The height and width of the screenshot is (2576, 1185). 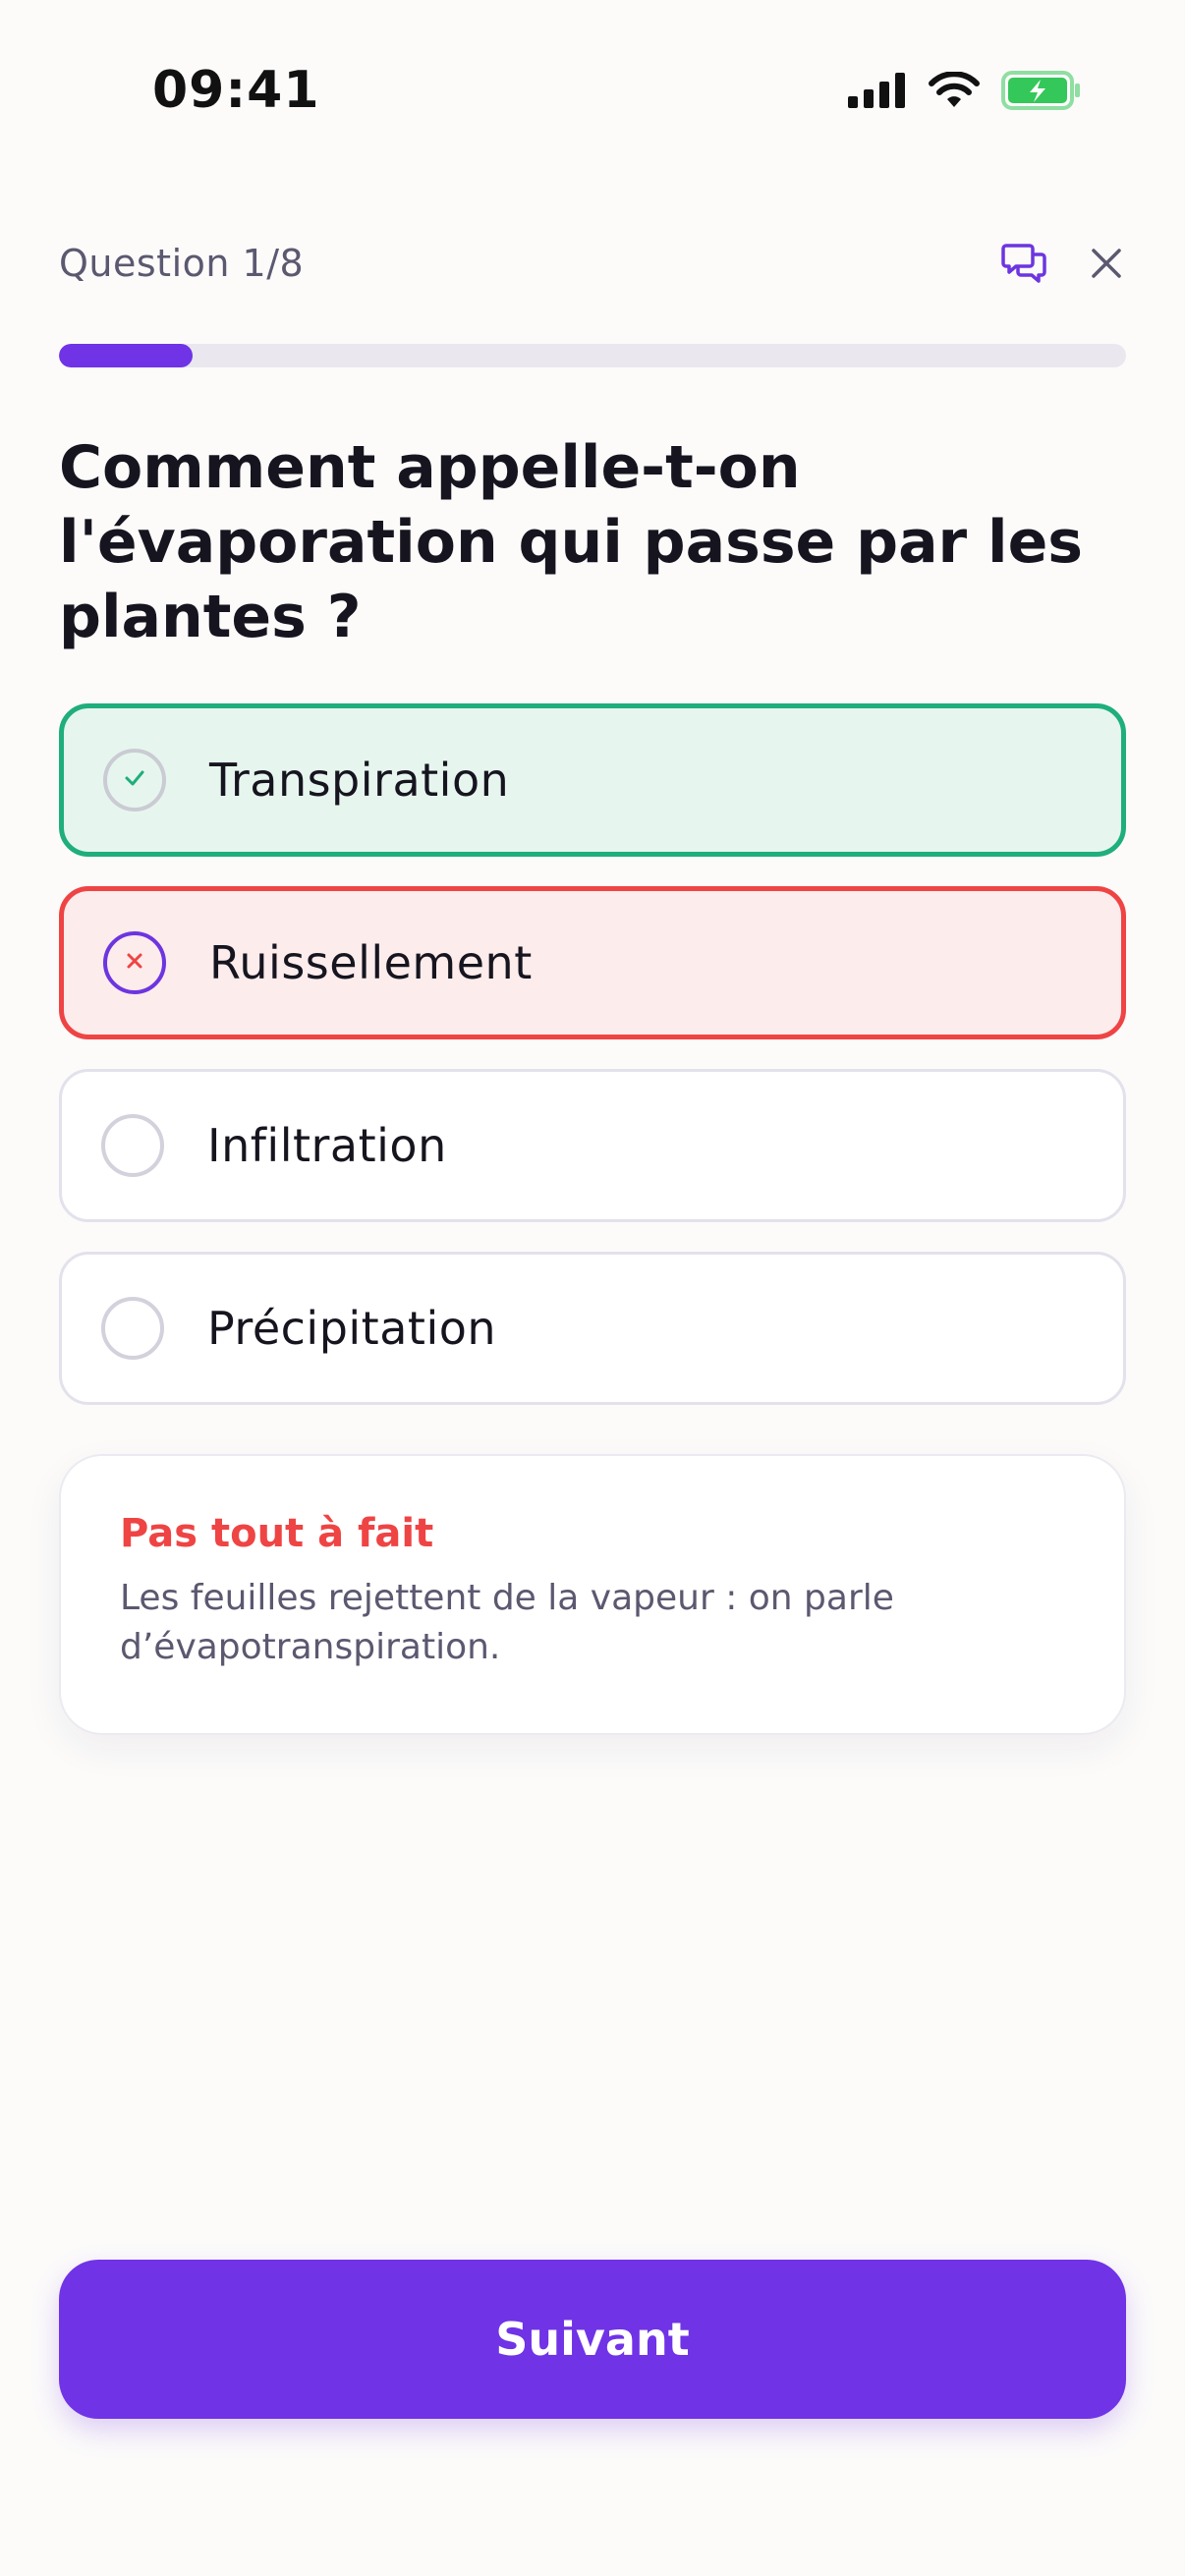 What do you see at coordinates (126, 355) in the screenshot?
I see `progress-fill` at bounding box center [126, 355].